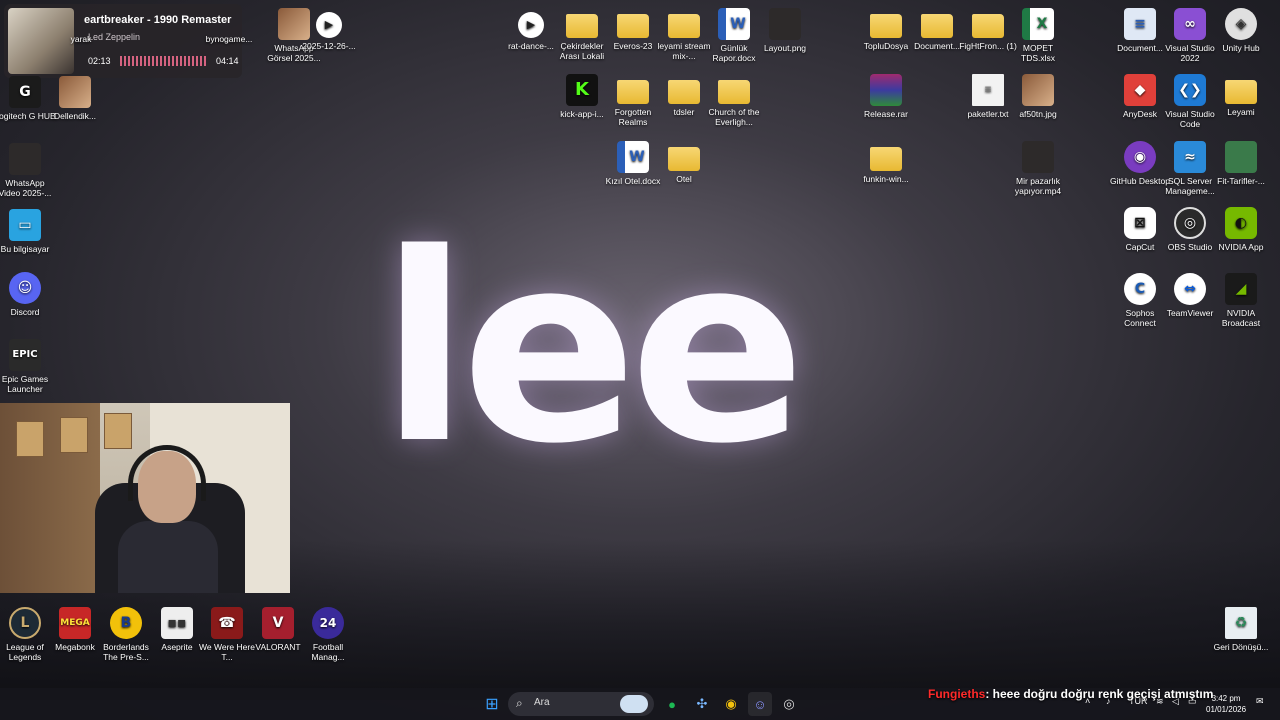 This screenshot has height=720, width=1280. I want to click on desktop-icon-release-rar: Release.rar, so click(886, 96).